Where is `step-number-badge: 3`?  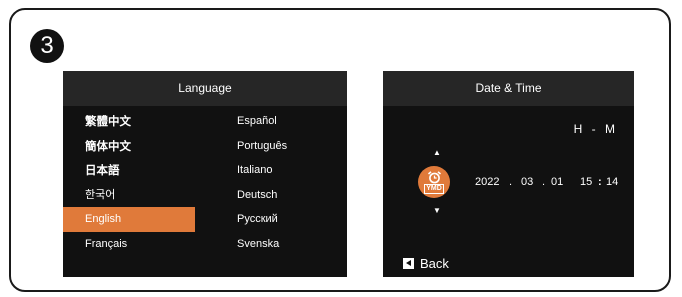
step-number-badge: 3 is located at coordinates (47, 46).